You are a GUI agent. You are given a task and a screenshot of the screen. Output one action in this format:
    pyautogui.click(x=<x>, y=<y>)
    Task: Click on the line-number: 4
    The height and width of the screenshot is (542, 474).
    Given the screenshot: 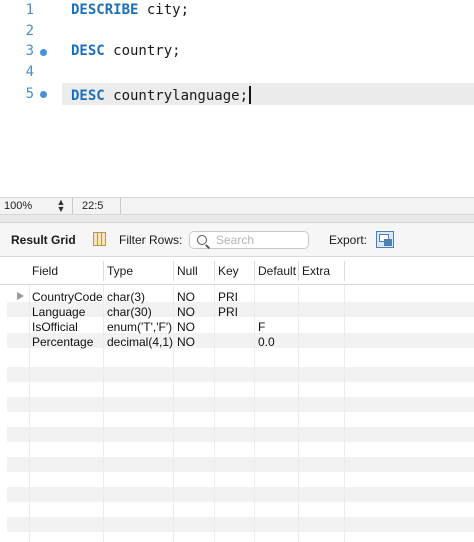 What is the action you would take?
    pyautogui.click(x=29, y=72)
    